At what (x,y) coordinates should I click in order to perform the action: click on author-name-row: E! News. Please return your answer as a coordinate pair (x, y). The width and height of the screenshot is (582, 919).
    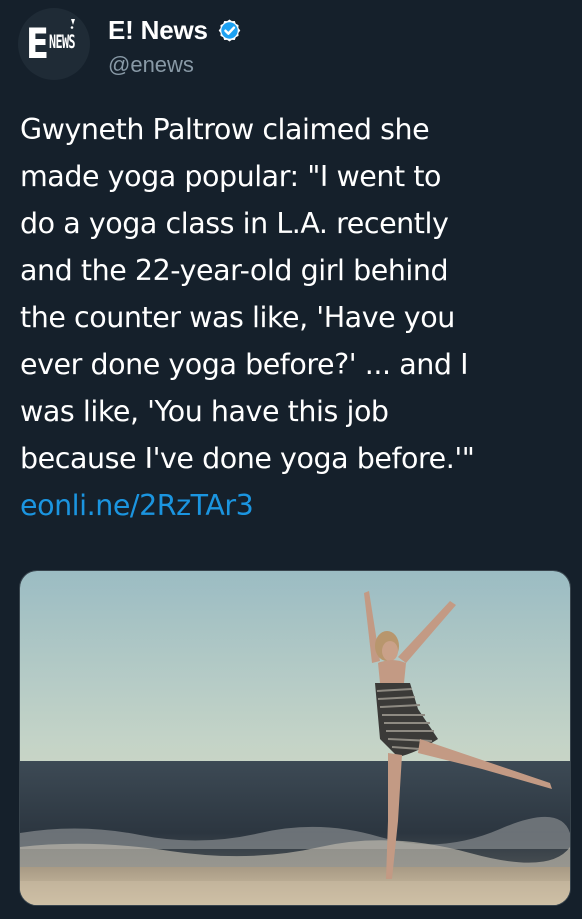
    Looking at the image, I should click on (175, 30).